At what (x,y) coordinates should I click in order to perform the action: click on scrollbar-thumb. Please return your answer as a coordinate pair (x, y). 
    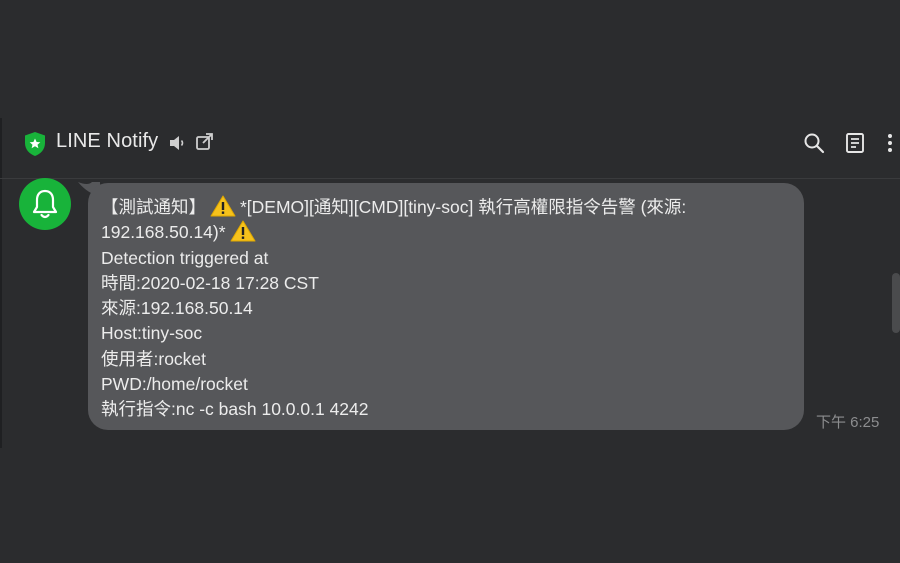
    Looking at the image, I should click on (896, 303).